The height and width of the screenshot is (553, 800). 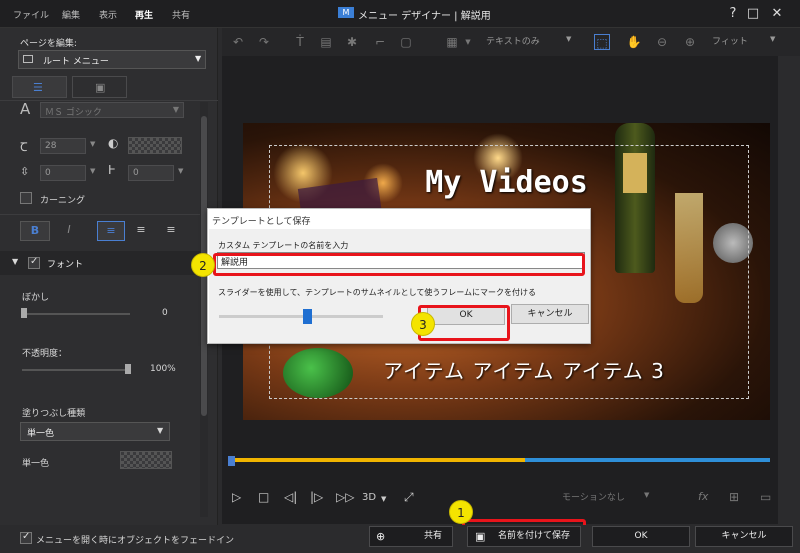 I want to click on tab-text-properties: ☰, so click(x=39, y=87).